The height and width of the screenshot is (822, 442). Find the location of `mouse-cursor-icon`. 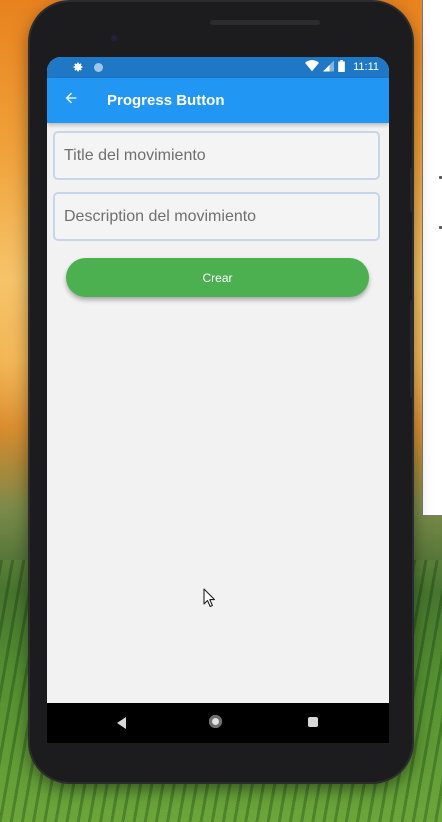

mouse-cursor-icon is located at coordinates (210, 598).